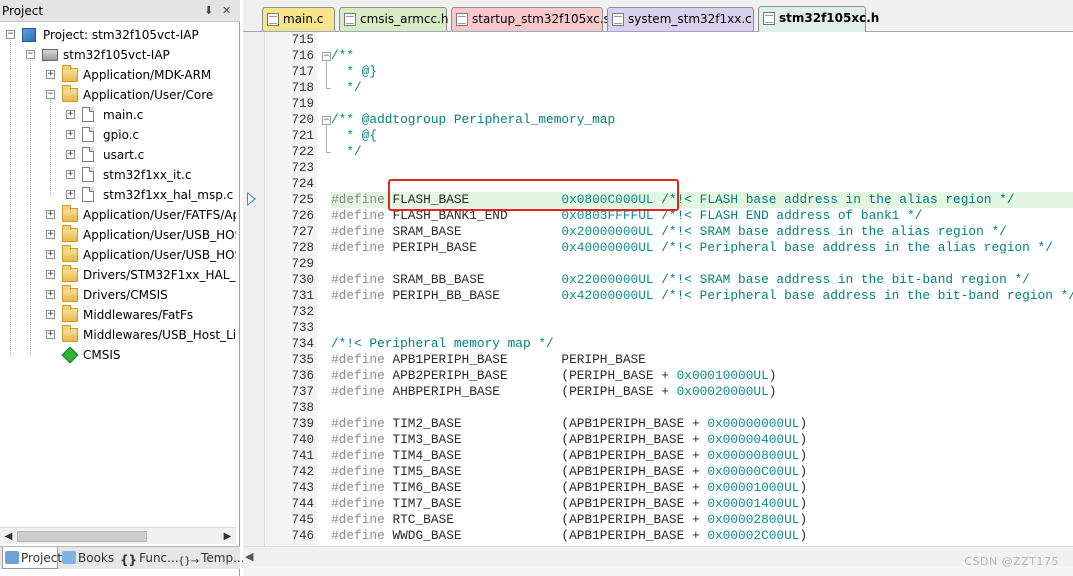  What do you see at coordinates (702, 344) in the screenshot?
I see `code-line: /*!< Peripheral memory map */` at bounding box center [702, 344].